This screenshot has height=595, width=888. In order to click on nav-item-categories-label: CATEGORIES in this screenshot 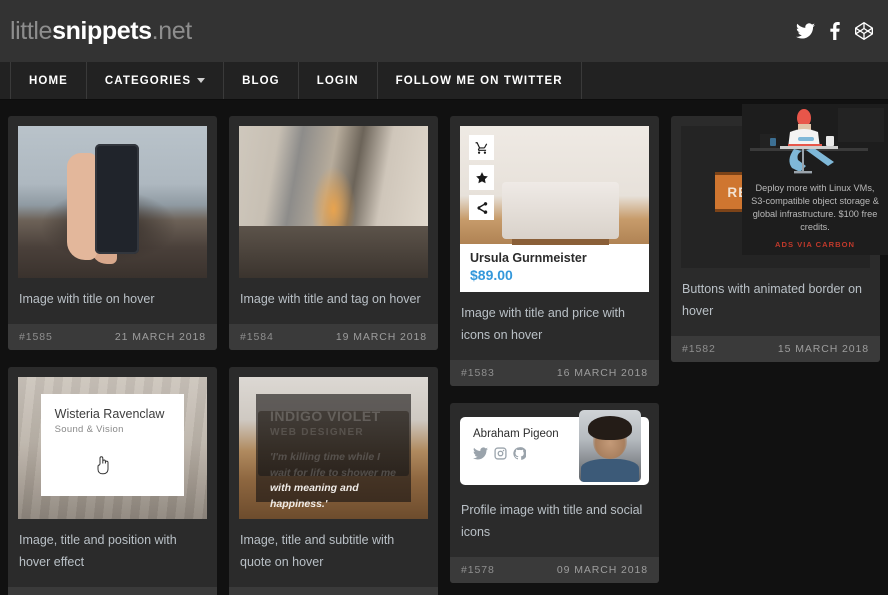, I will do `click(148, 80)`.